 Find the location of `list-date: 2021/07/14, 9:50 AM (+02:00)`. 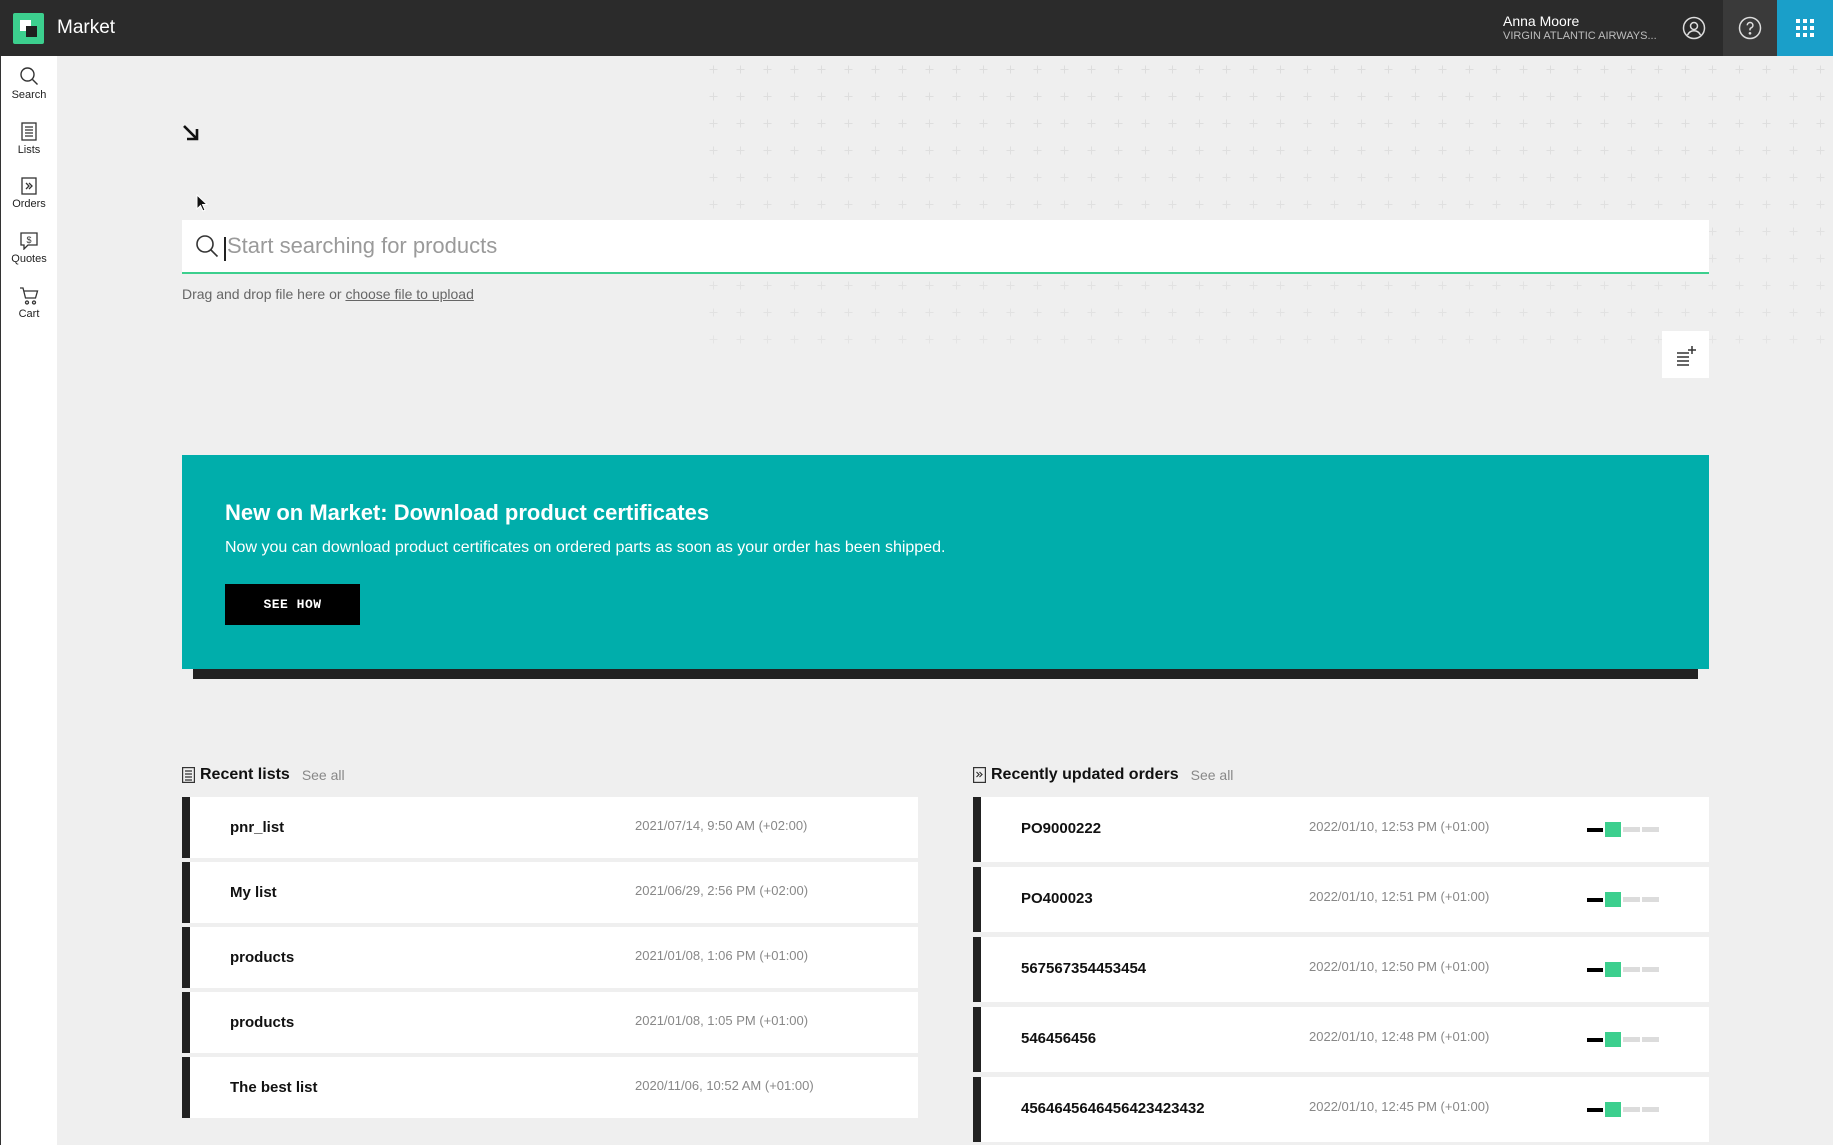

list-date: 2021/07/14, 9:50 AM (+02:00) is located at coordinates (721, 825).